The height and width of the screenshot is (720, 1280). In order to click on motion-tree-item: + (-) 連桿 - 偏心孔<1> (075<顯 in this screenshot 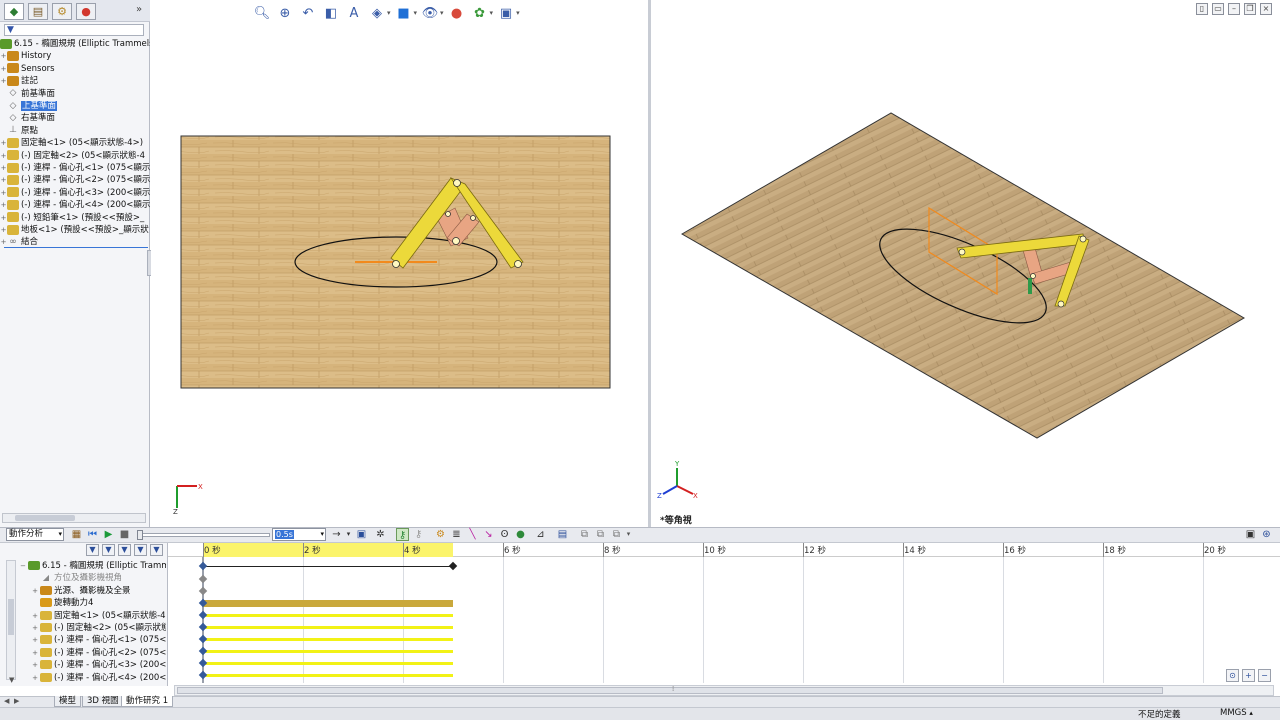, I will do `click(98, 640)`.